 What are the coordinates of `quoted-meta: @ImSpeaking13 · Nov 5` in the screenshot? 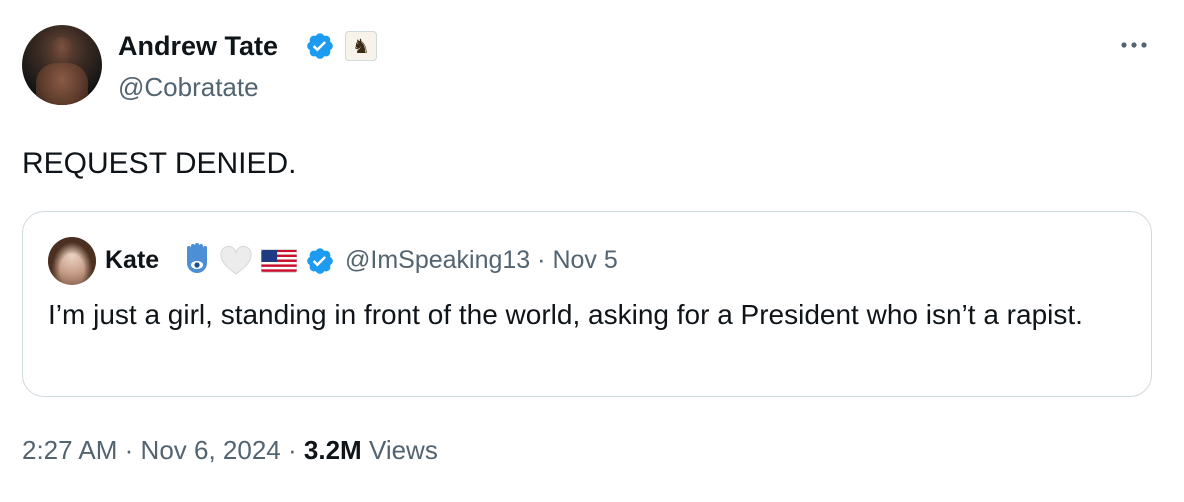 It's located at (481, 260).